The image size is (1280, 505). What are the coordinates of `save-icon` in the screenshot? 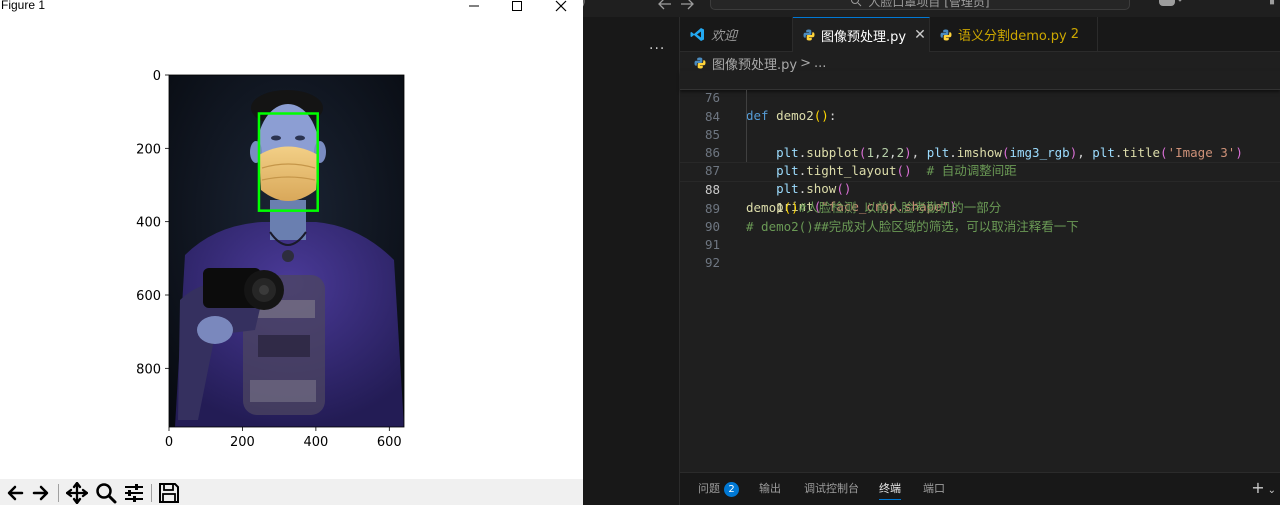 It's located at (169, 493).